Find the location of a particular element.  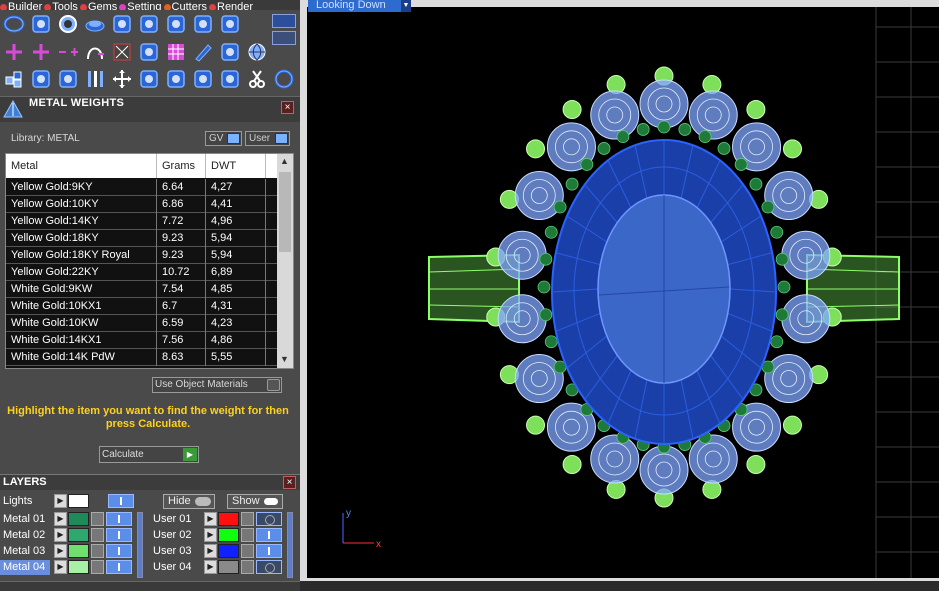

table-row: Yellow Gold:22KY 10.72 6,89 is located at coordinates (141, 272).